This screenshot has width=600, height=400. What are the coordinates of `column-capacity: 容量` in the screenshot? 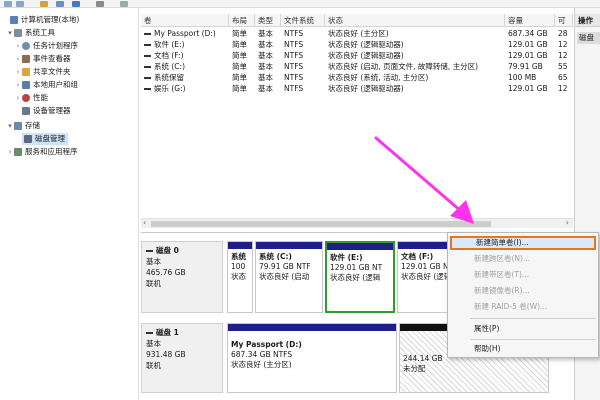 It's located at (530, 20).